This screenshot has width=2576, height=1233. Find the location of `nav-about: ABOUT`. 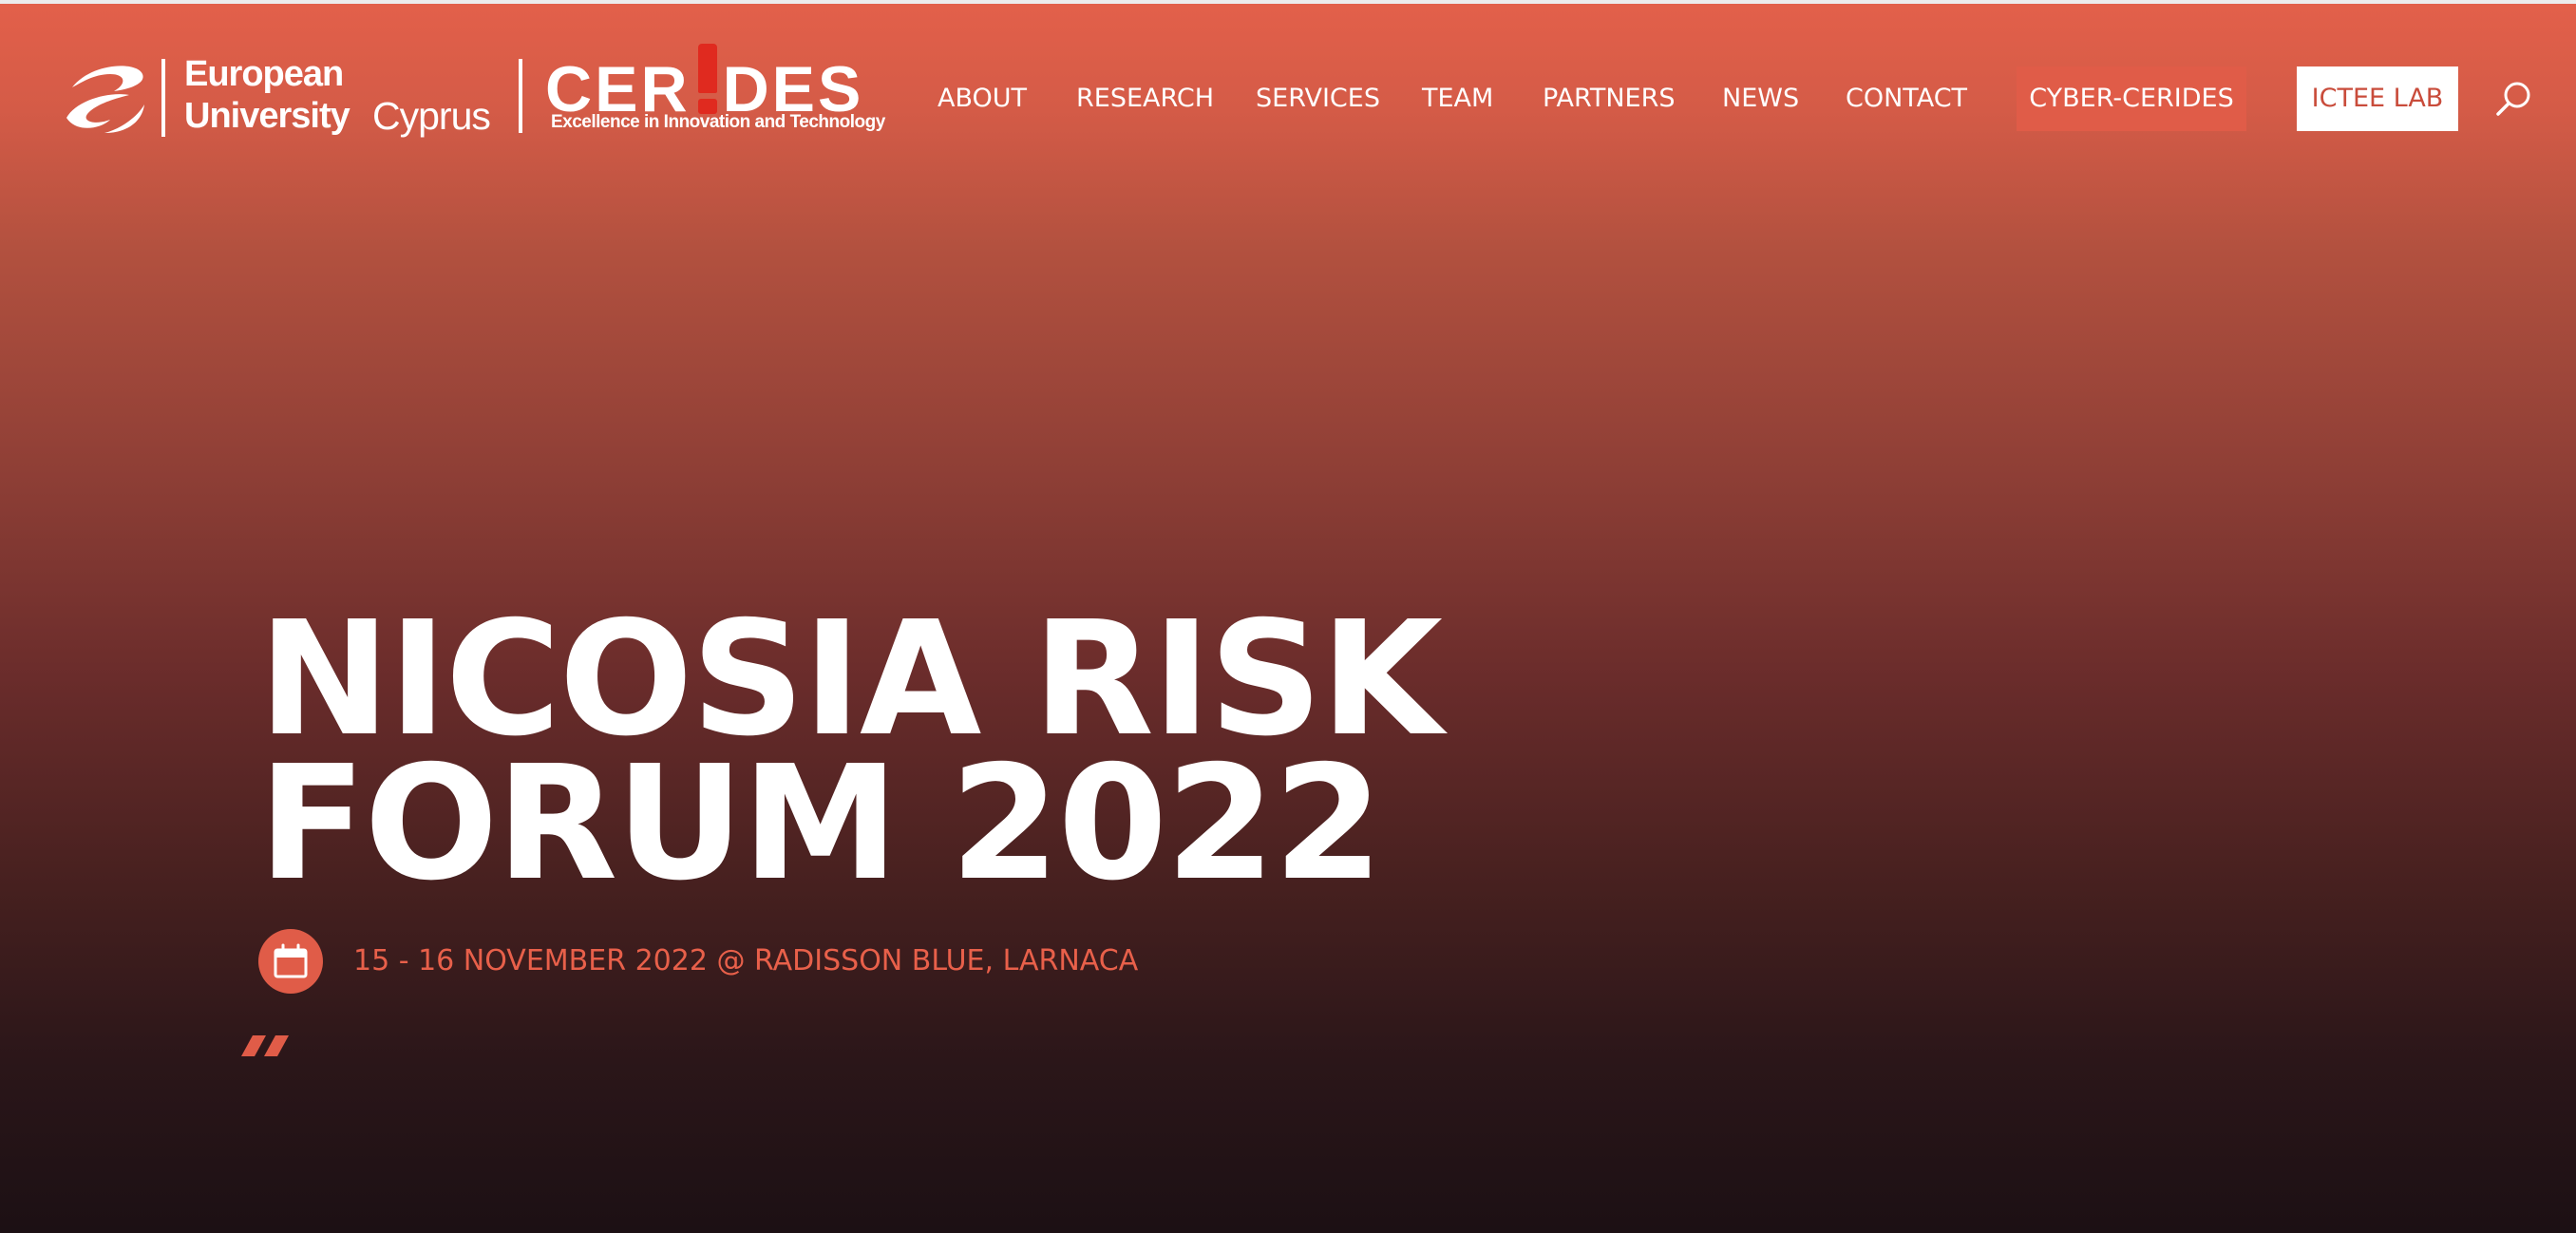

nav-about: ABOUT is located at coordinates (982, 99).